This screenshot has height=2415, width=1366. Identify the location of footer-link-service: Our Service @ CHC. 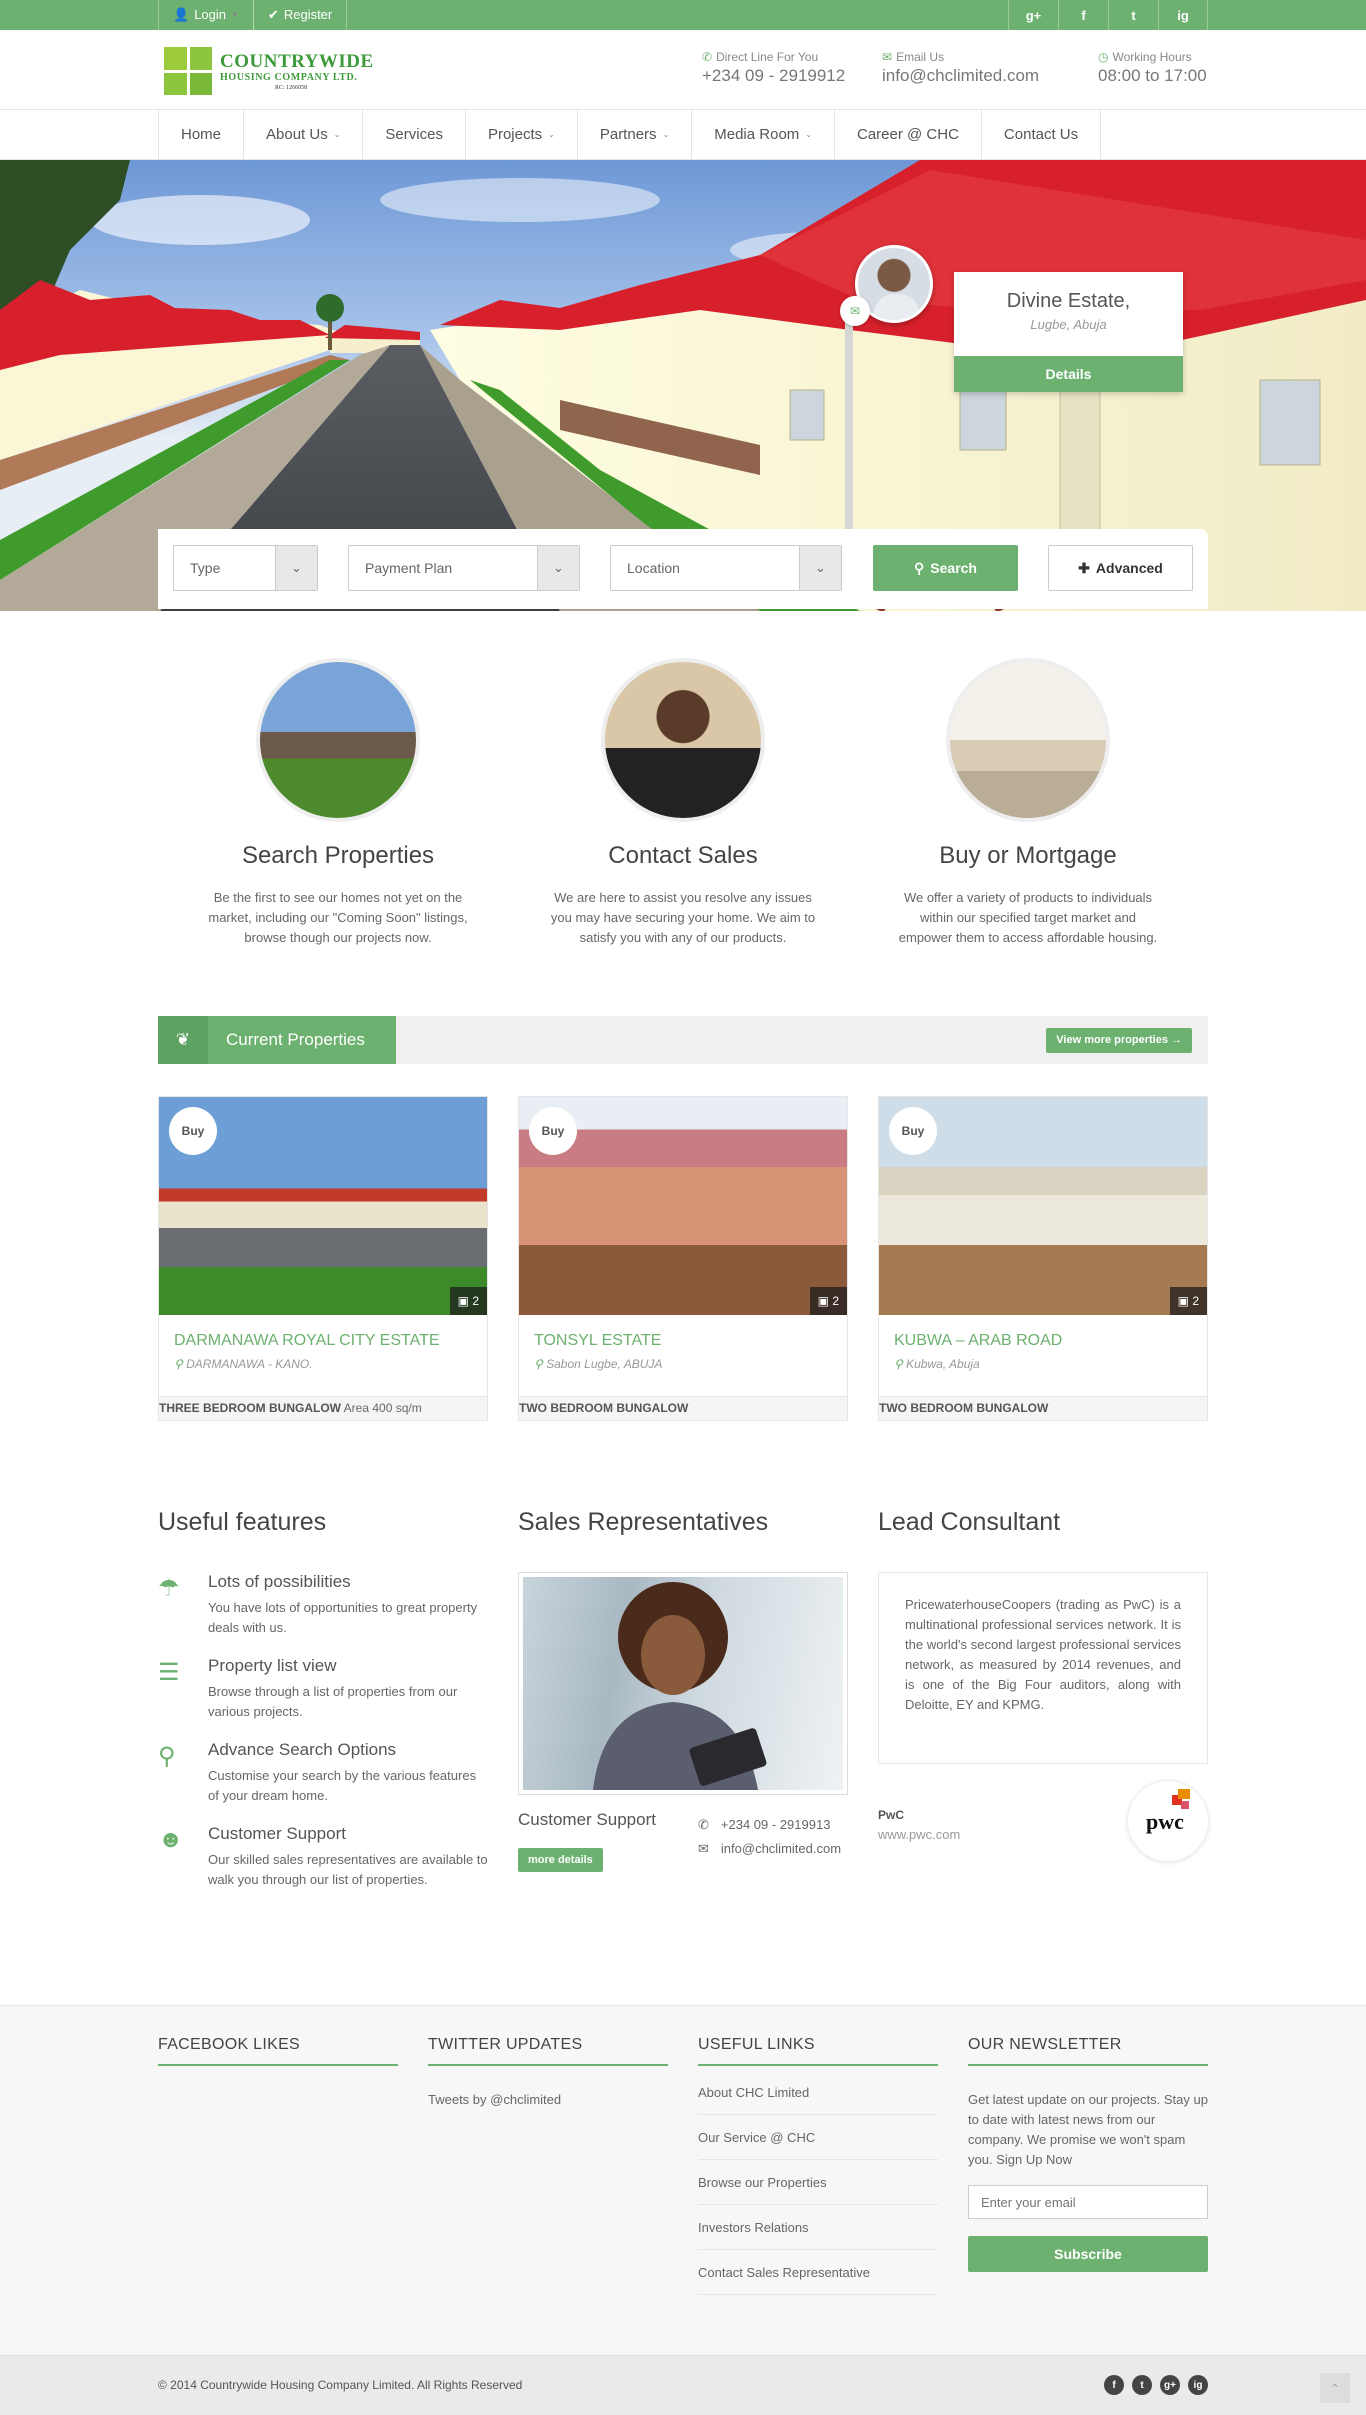
(818, 2137).